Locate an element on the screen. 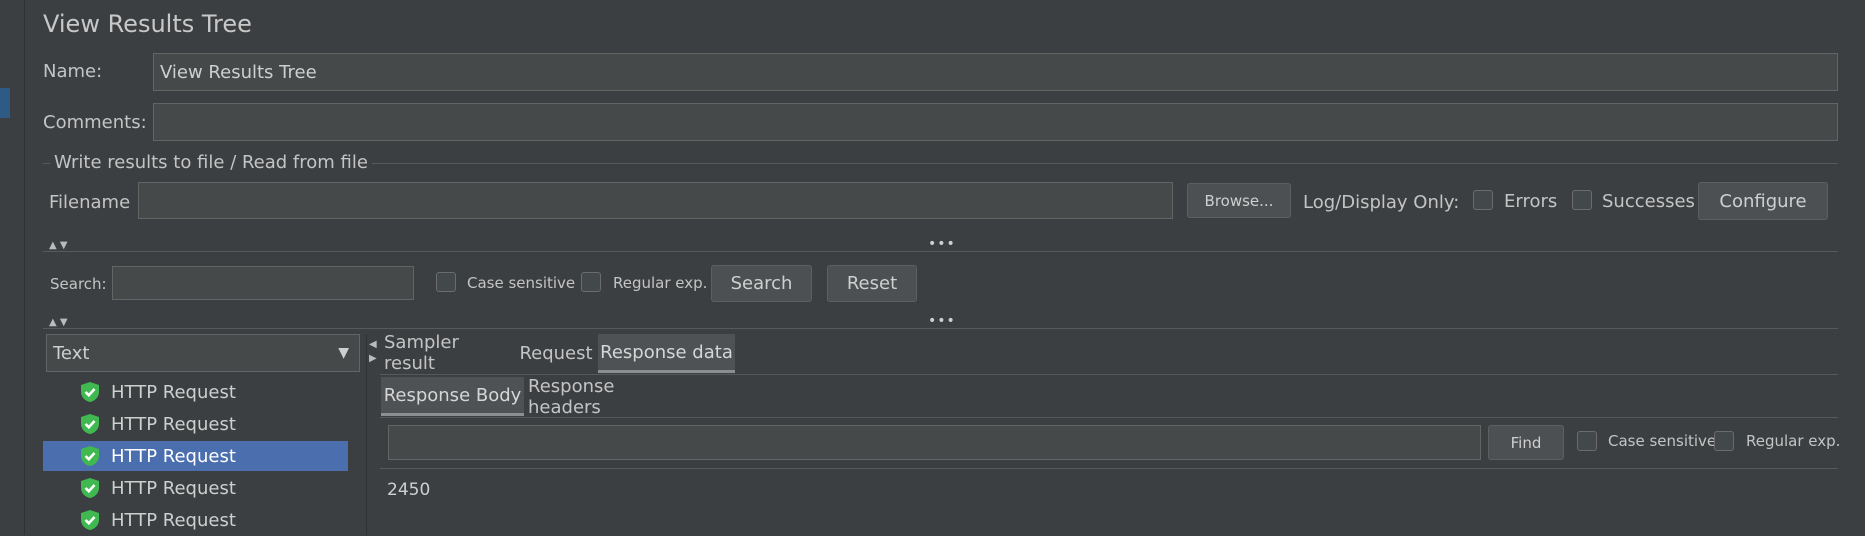 This screenshot has height=536, width=1865. errors-checkbox is located at coordinates (1483, 200).